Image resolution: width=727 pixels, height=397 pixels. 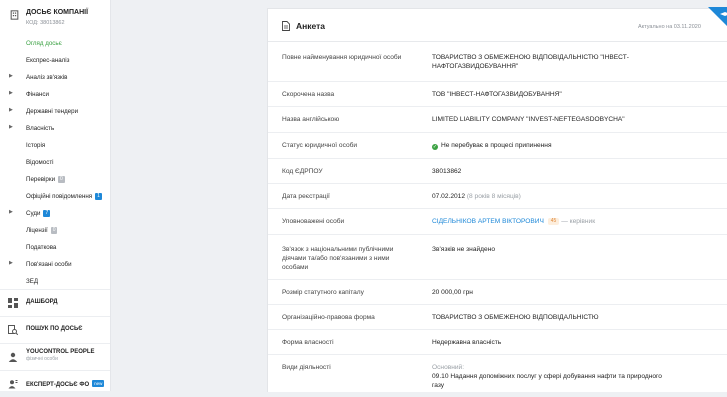 I want to click on nav-label: Державні тендери, so click(x=52, y=111).